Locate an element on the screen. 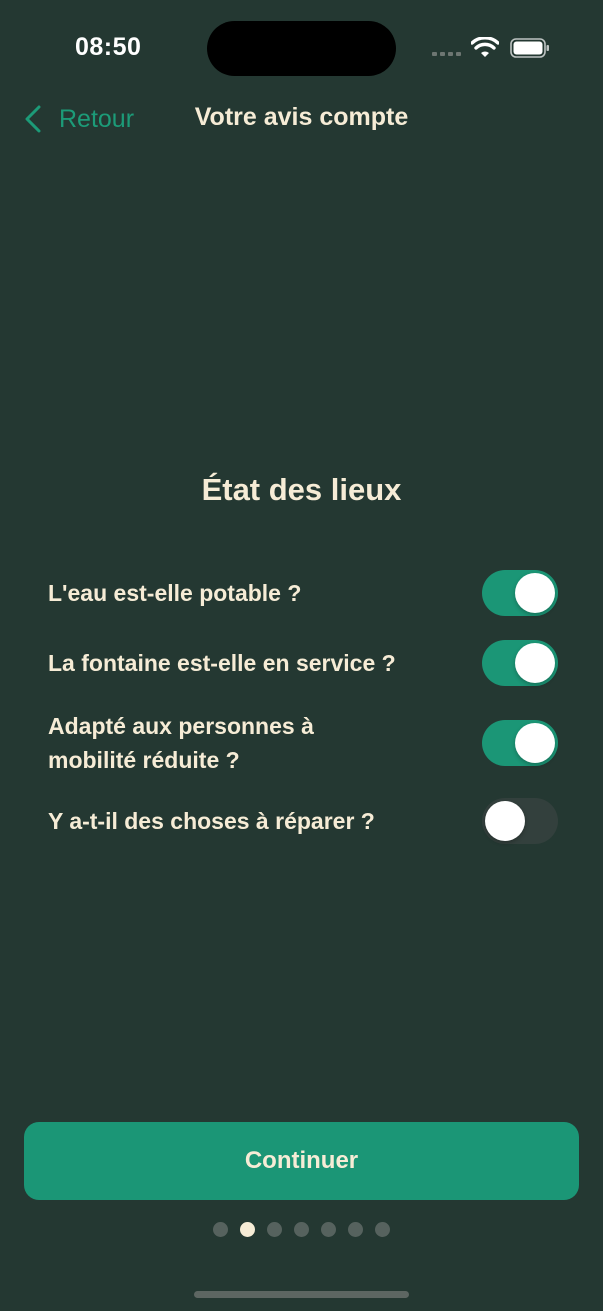 This screenshot has height=1311, width=603. potable-toggle is located at coordinates (520, 593).